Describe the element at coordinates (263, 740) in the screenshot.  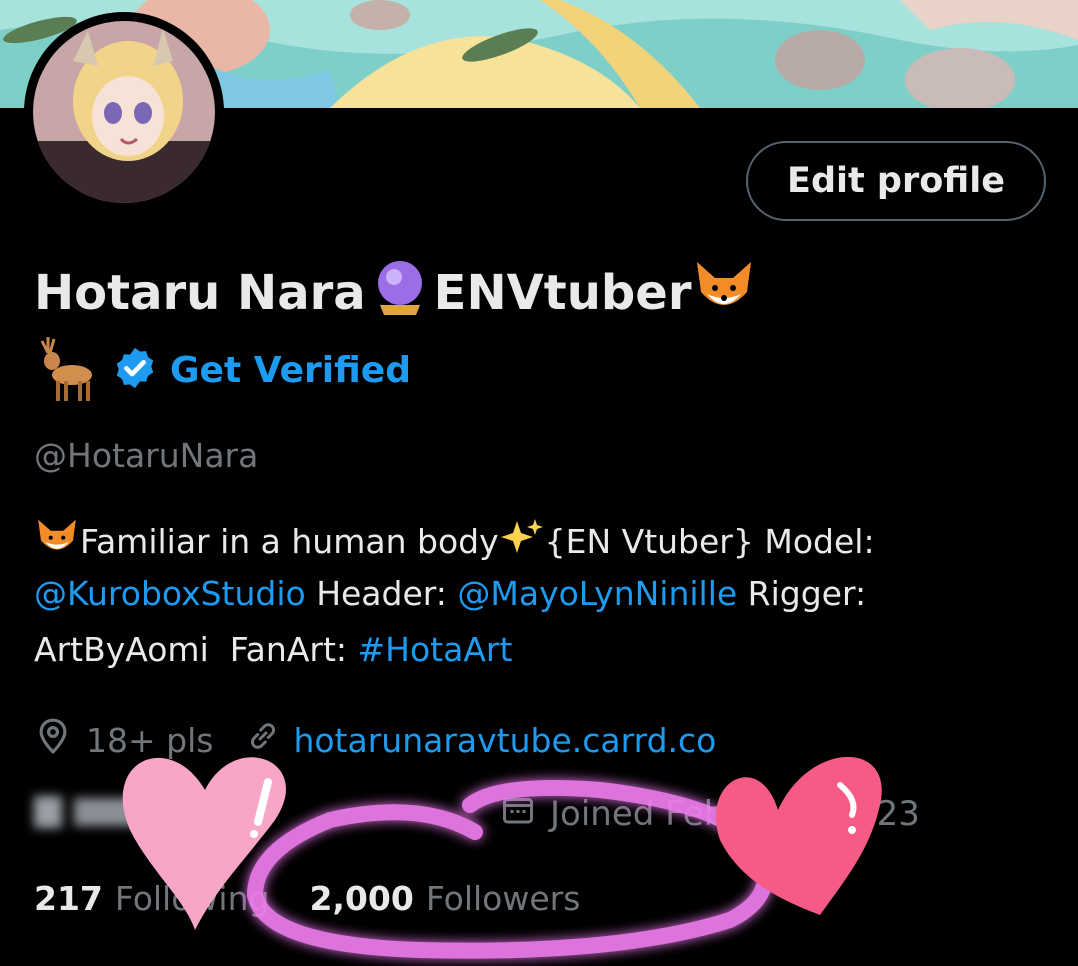
I see `link-icon` at that location.